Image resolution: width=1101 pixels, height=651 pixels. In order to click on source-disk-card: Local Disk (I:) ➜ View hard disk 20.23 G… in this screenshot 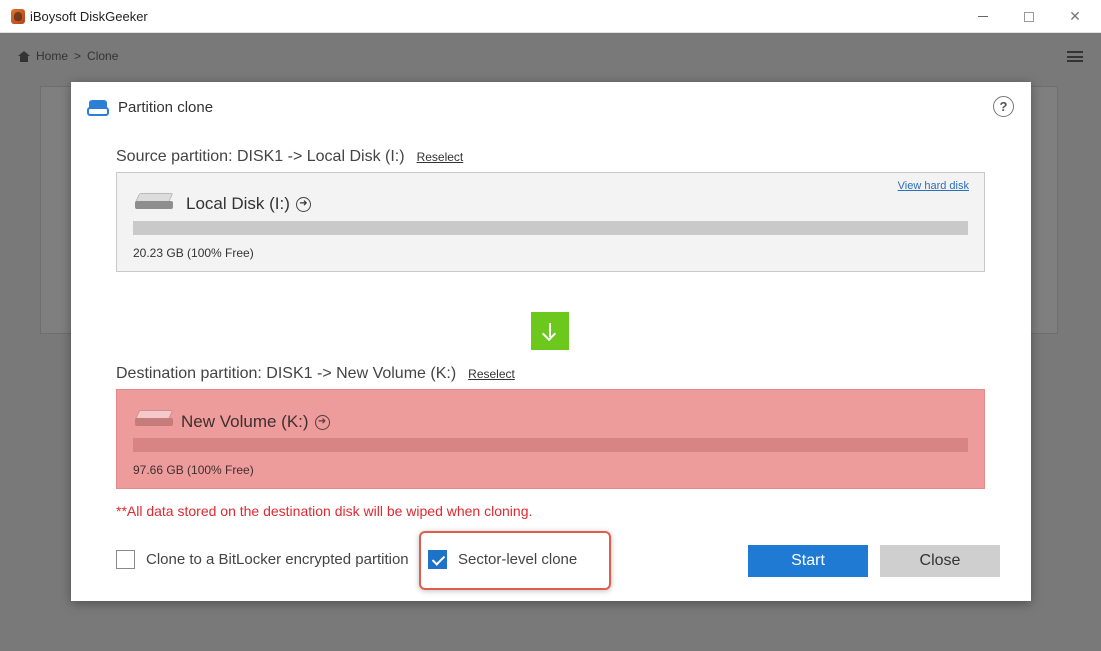, I will do `click(550, 222)`.